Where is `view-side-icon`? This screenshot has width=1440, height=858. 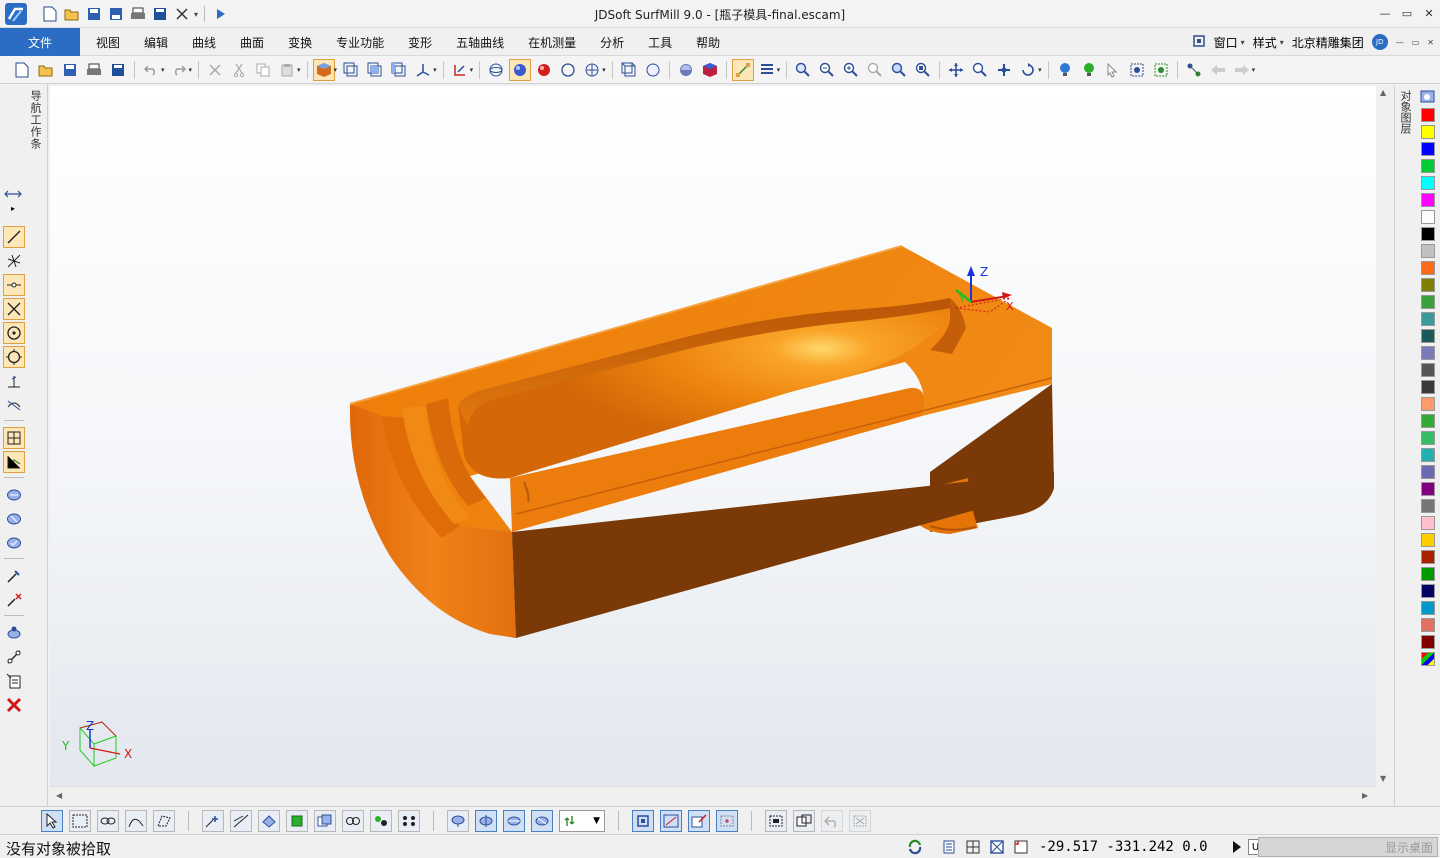
view-side-icon is located at coordinates (399, 70).